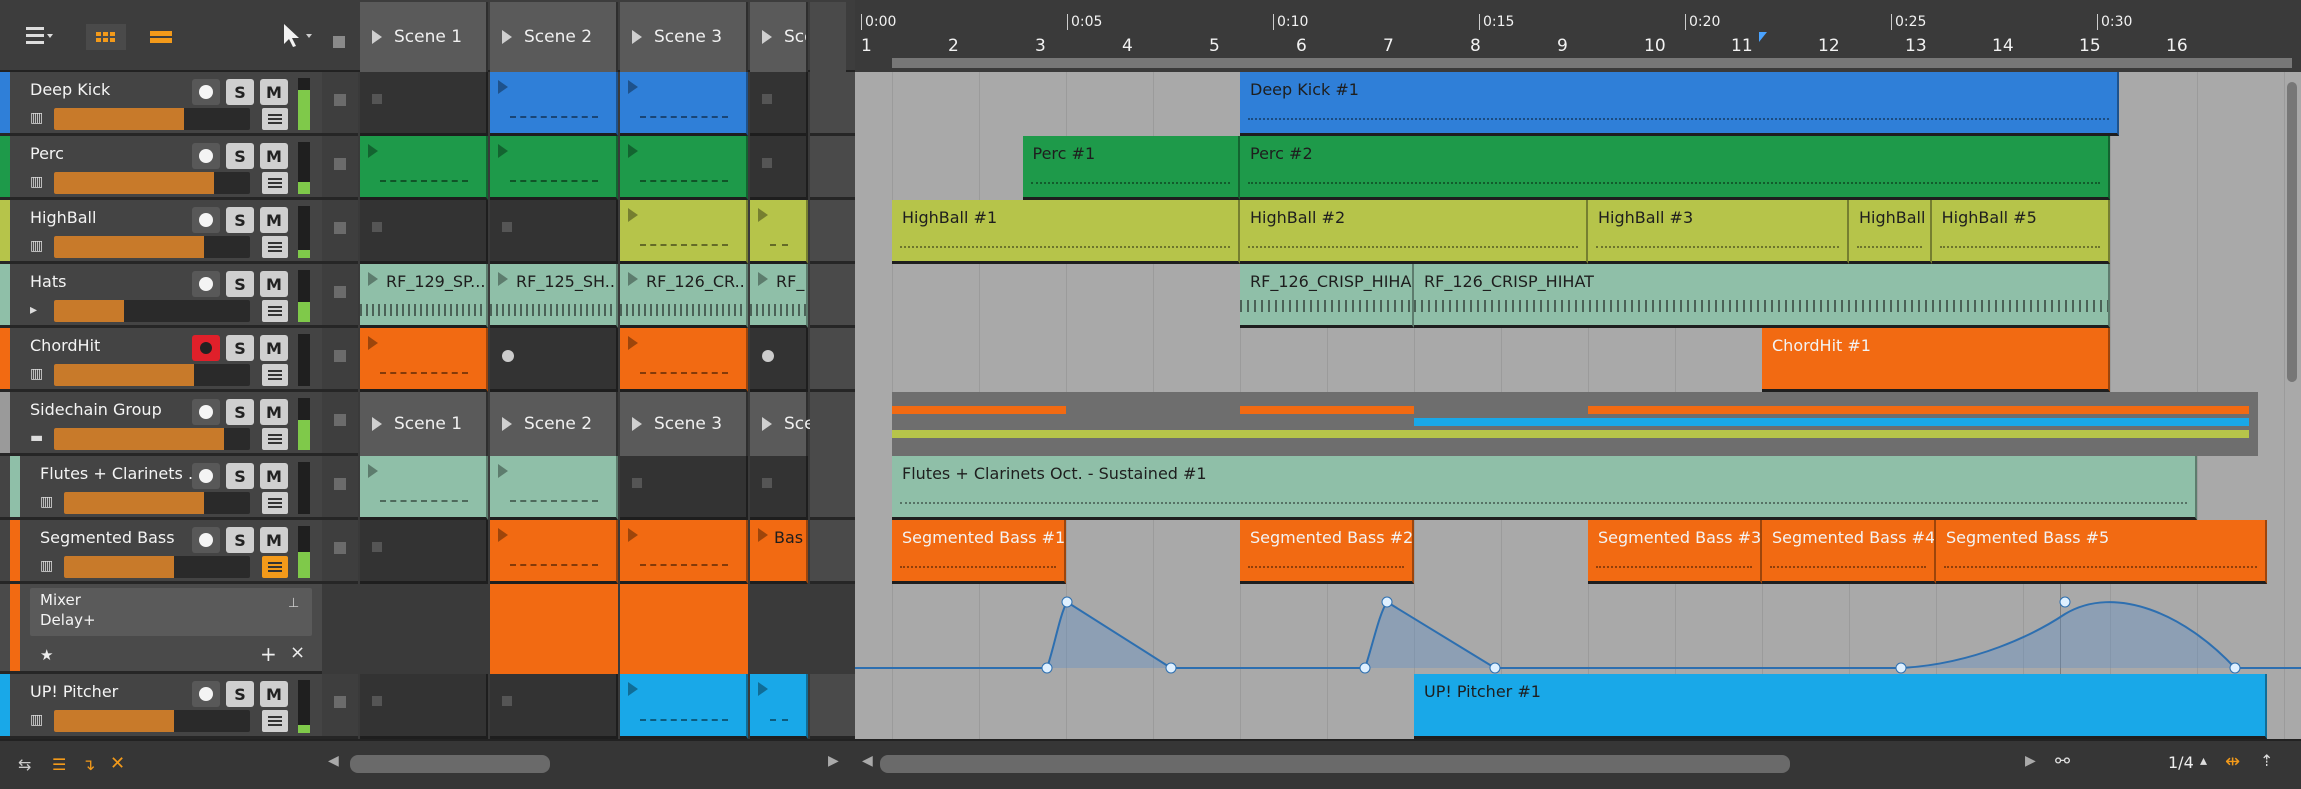 This screenshot has height=789, width=2301. What do you see at coordinates (297, 652) in the screenshot?
I see `remove-automation-button: ×` at bounding box center [297, 652].